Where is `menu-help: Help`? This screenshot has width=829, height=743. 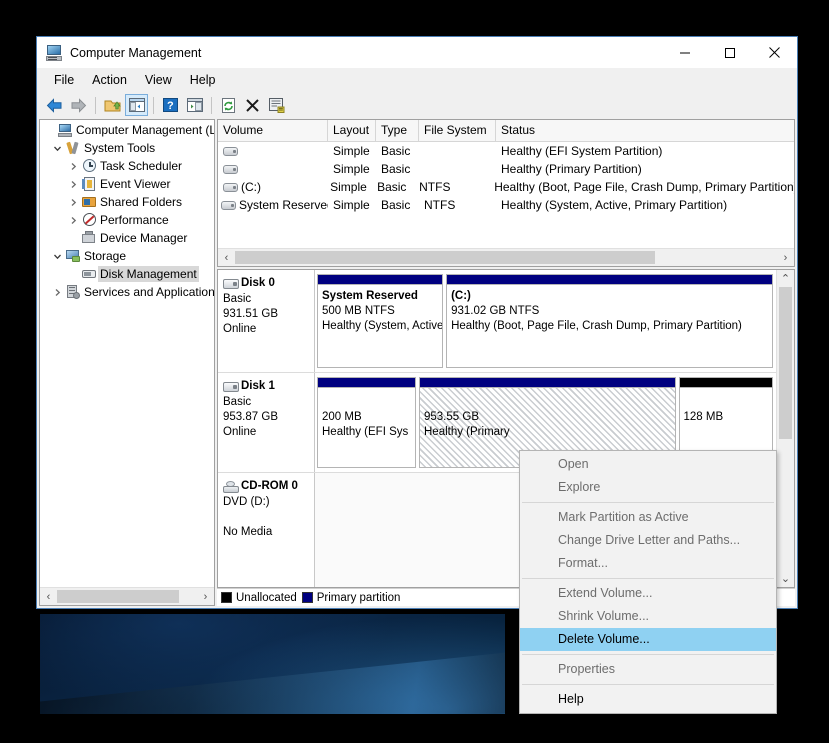 menu-help: Help is located at coordinates (203, 80).